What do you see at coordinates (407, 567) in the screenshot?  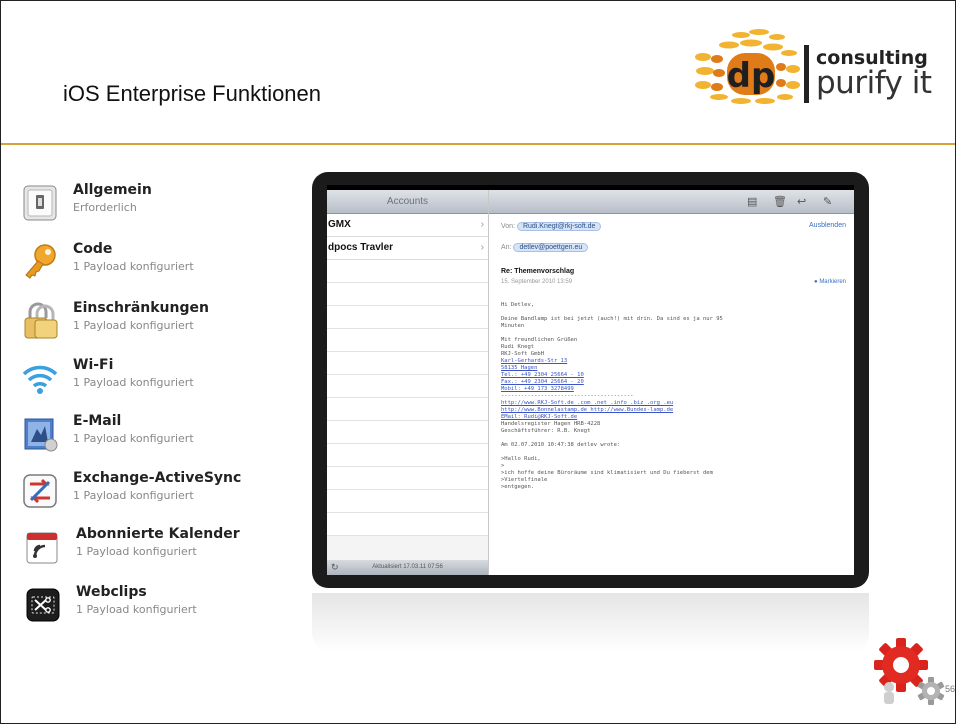 I see `sidebar-footer: ↻ Aktualisiert 17.03.11 07:56` at bounding box center [407, 567].